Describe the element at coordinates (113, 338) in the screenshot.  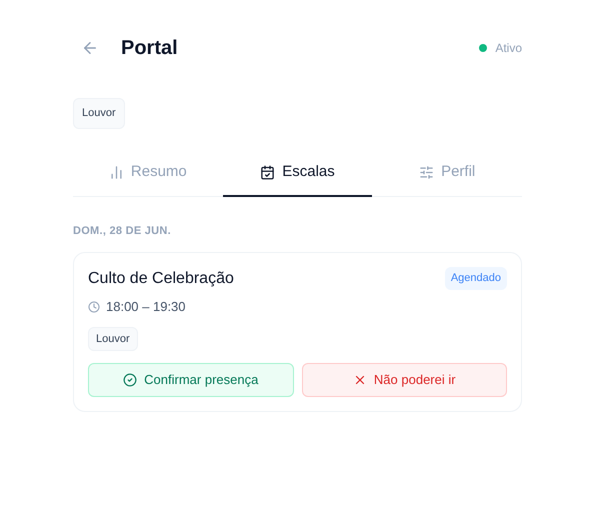
I see `event-tag: Louvor` at that location.